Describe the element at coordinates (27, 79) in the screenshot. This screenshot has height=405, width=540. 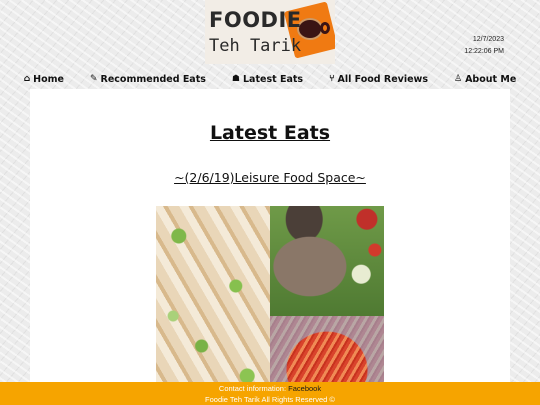
I see `home-icon: ⌂` at that location.